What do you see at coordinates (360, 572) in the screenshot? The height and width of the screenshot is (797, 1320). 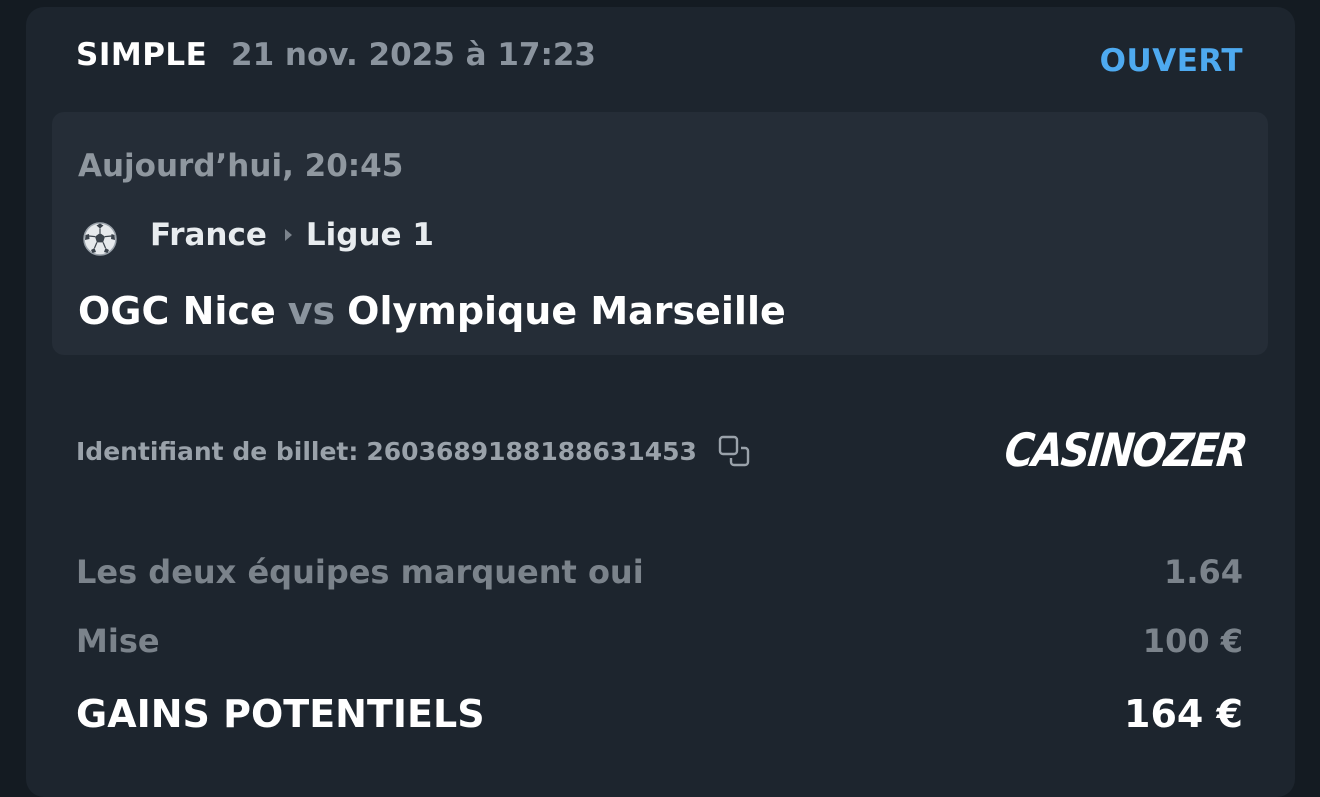 I see `selection-label: Les deux équipes marquent oui` at bounding box center [360, 572].